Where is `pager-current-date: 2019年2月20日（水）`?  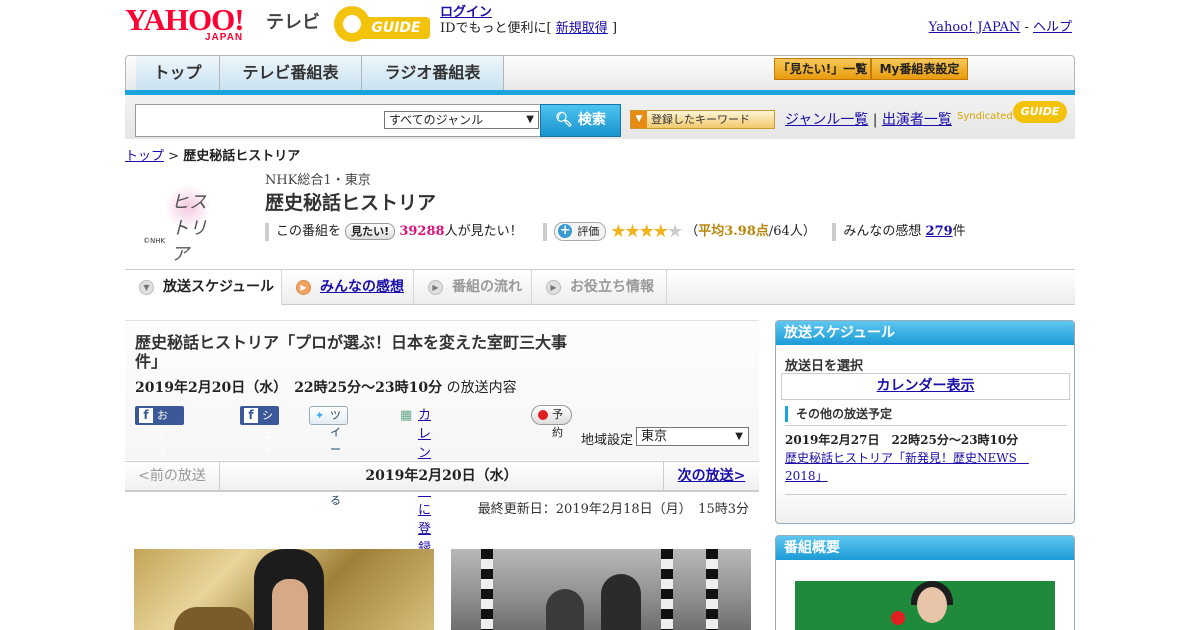
pager-current-date: 2019年2月20日（水） is located at coordinates (441, 476).